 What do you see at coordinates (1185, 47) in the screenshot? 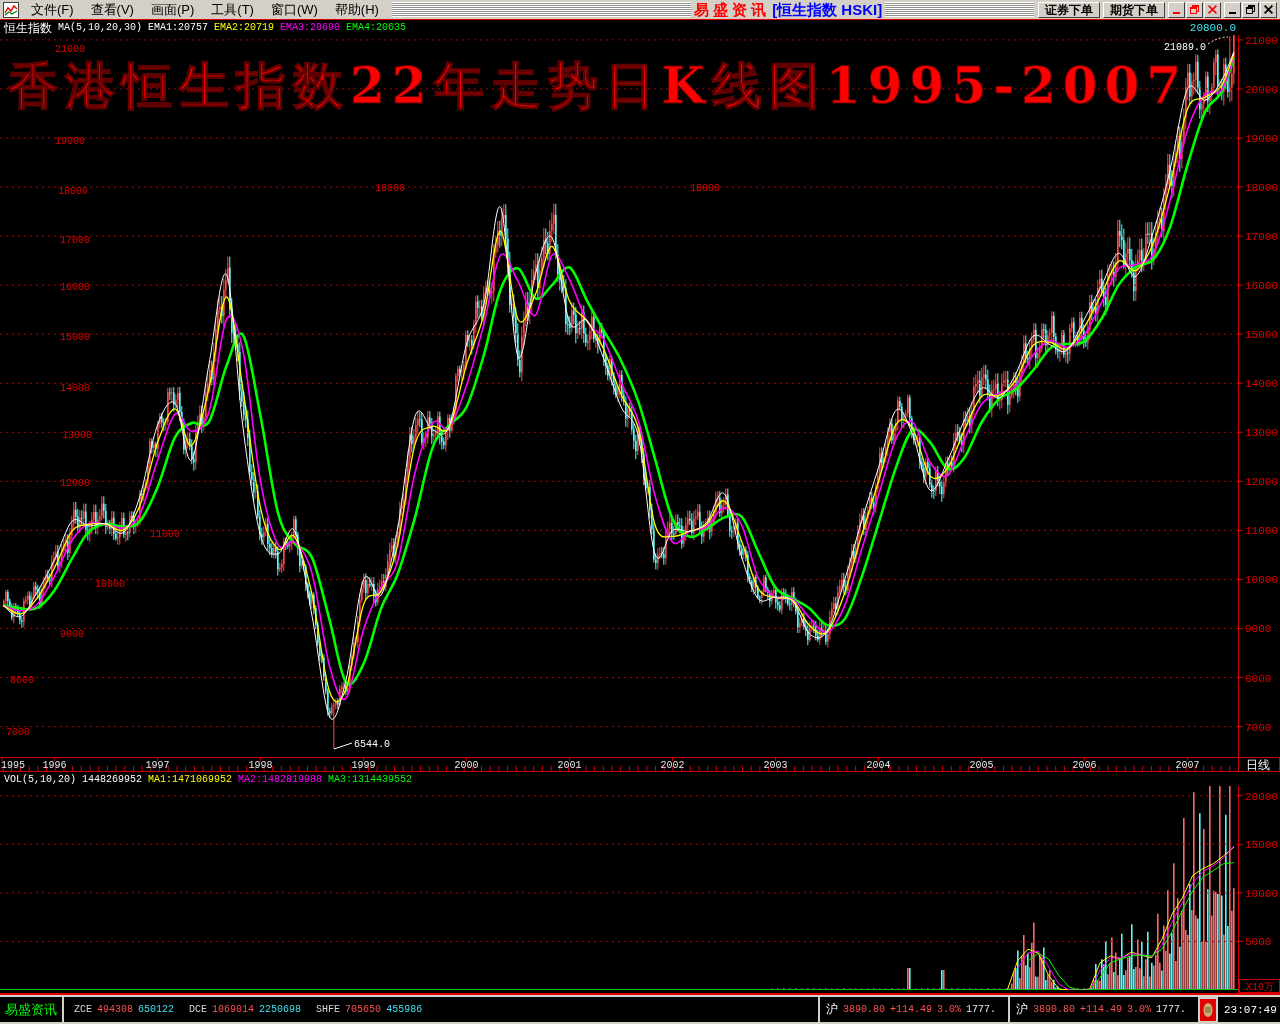
I see `price-annotation: 21089.0` at bounding box center [1185, 47].